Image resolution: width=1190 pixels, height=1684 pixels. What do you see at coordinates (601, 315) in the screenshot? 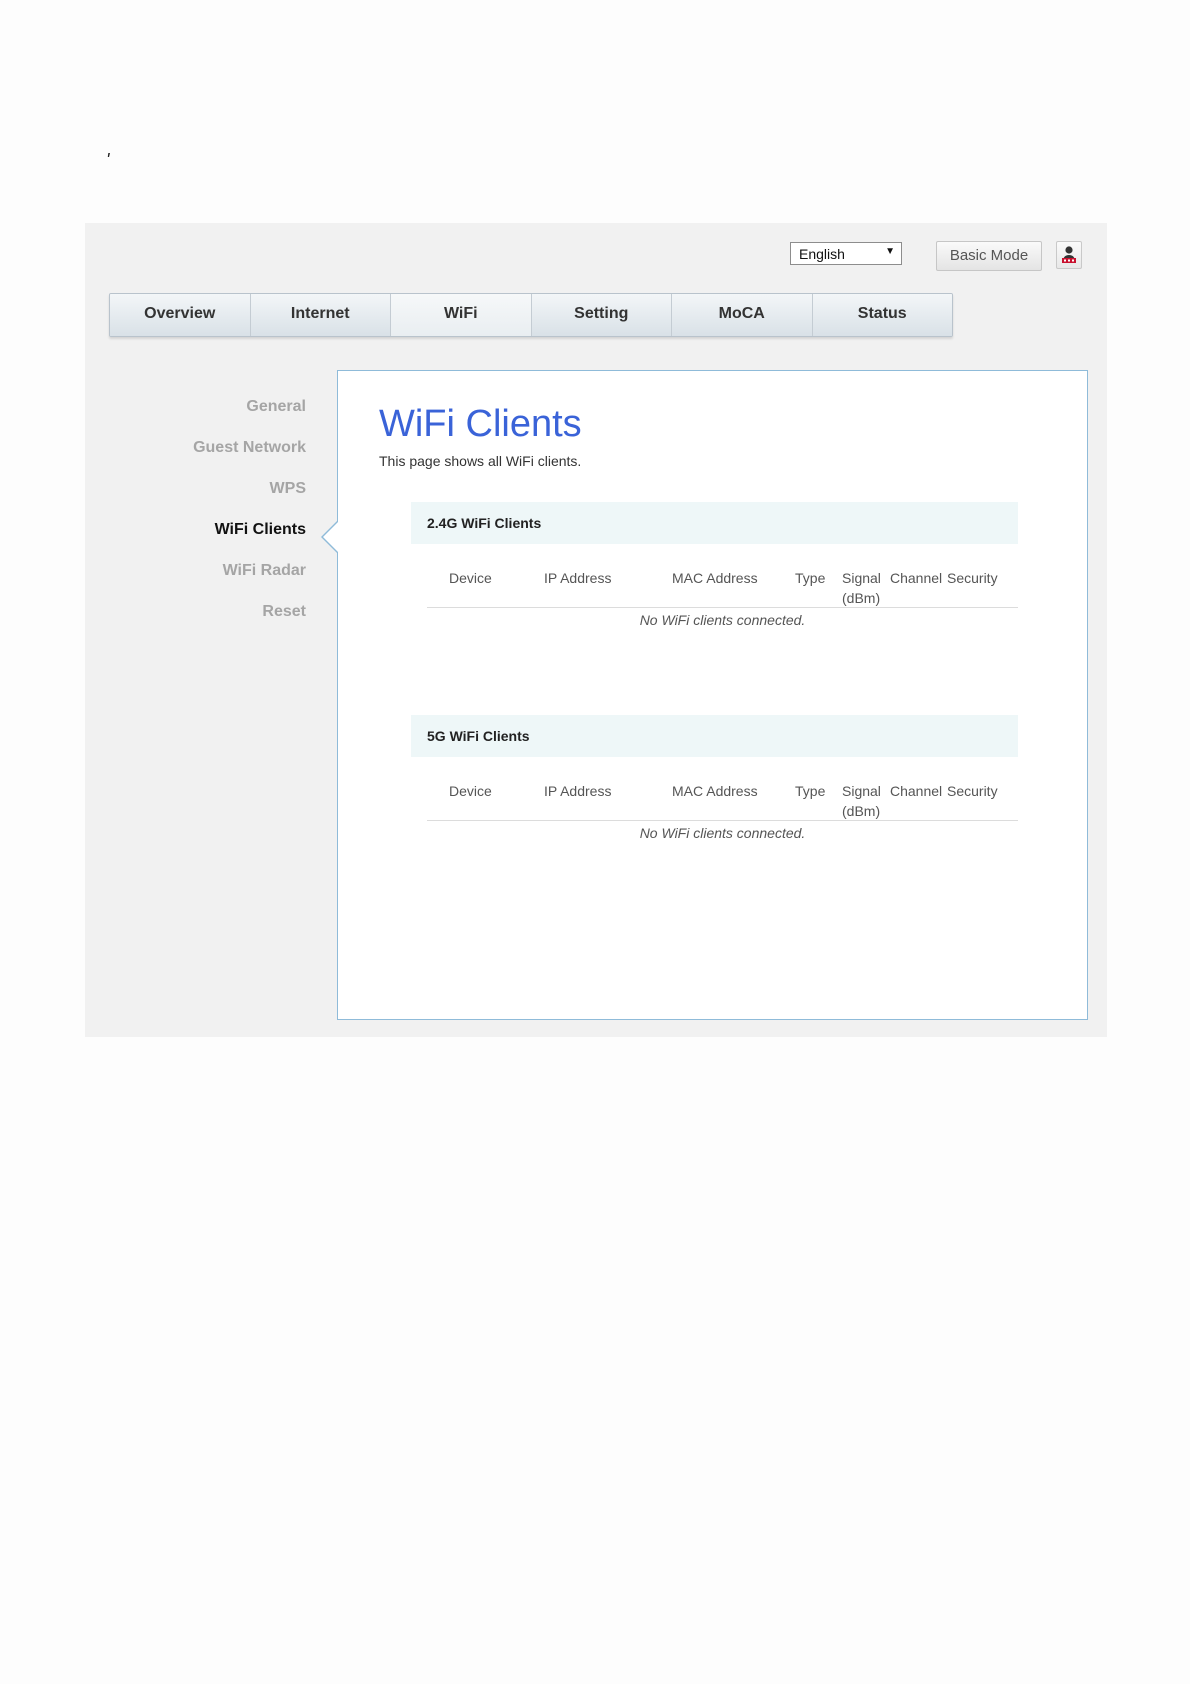
I see `tab-setting: Setting` at bounding box center [601, 315].